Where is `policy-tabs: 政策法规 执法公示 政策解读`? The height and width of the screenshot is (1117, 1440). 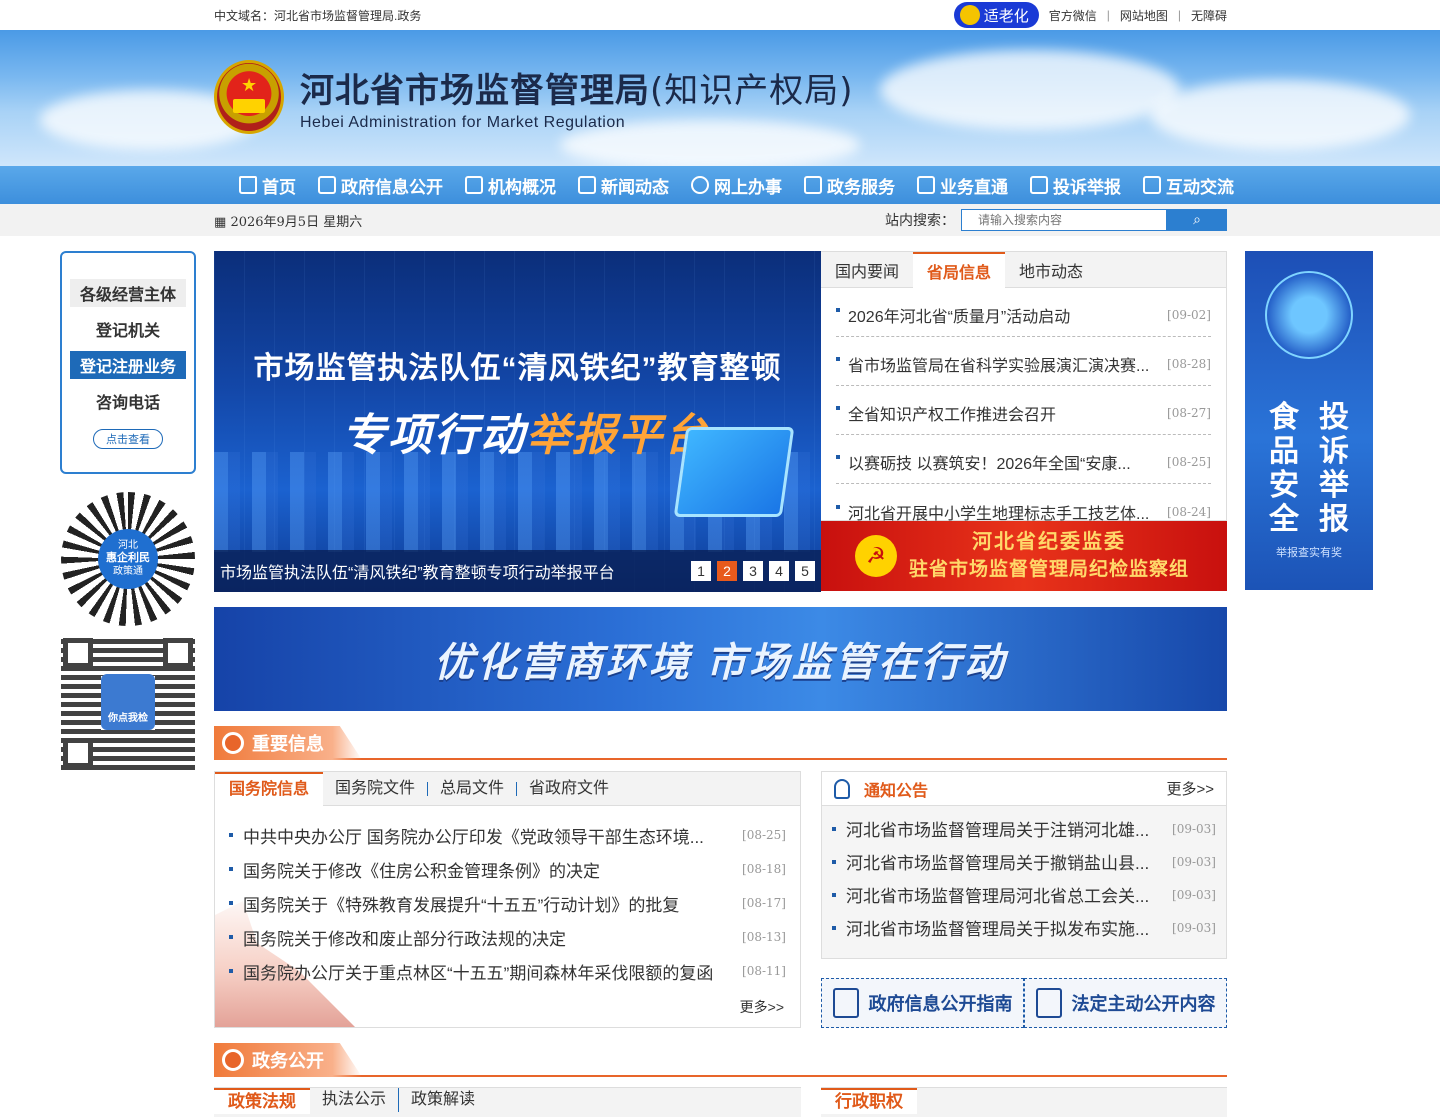 policy-tabs: 政策法规 执法公示 政策解读 is located at coordinates (507, 1102).